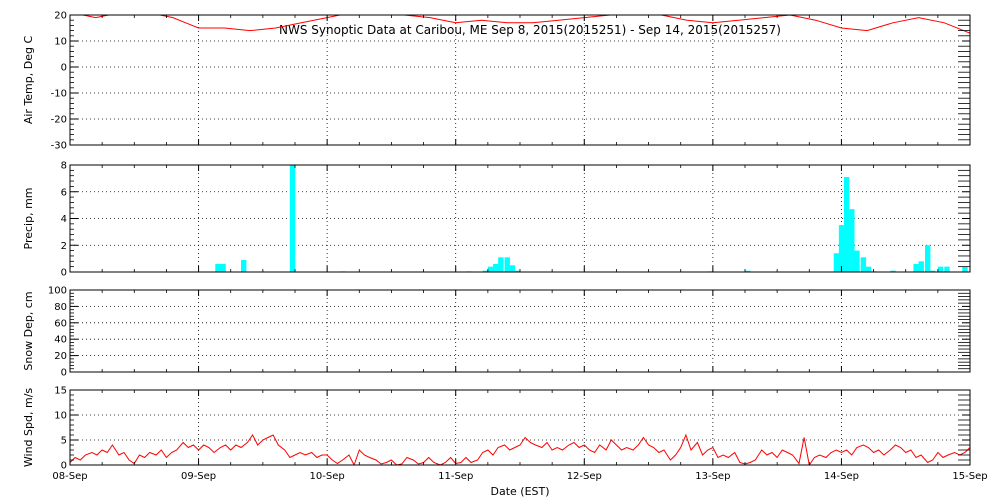 The width and height of the screenshot is (1000, 504). I want to click on panel-data-wind-speed, so click(520, 449).